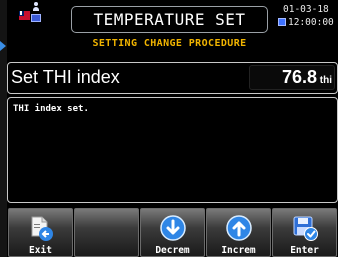 The height and width of the screenshot is (257, 338). Describe the element at coordinates (282, 22) in the screenshot. I see `clock-icon` at that location.